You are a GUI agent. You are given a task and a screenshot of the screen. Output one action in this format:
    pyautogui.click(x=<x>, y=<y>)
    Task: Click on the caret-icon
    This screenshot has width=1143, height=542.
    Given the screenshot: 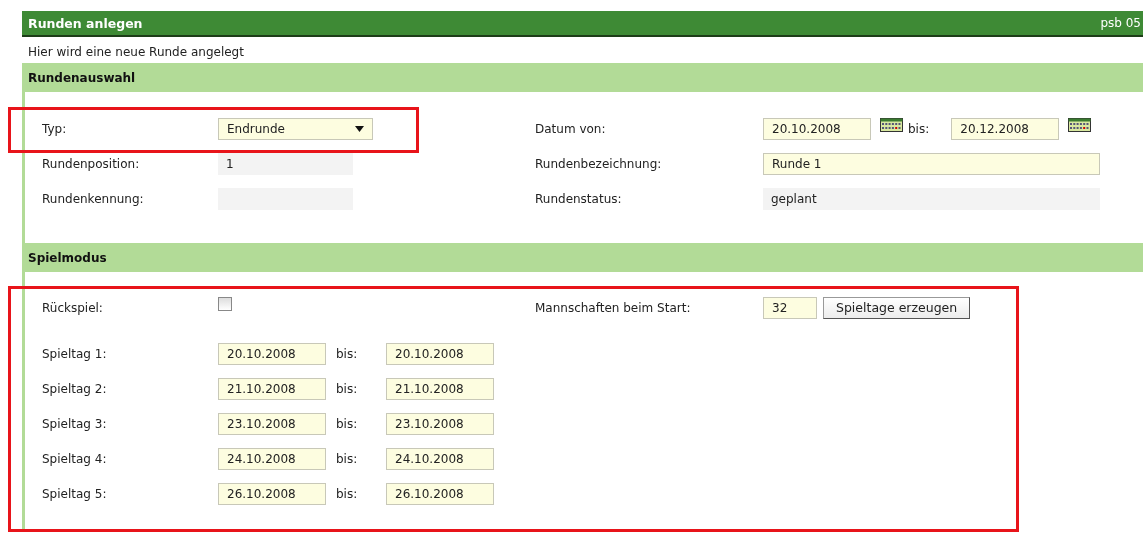 What is the action you would take?
    pyautogui.click(x=359, y=128)
    